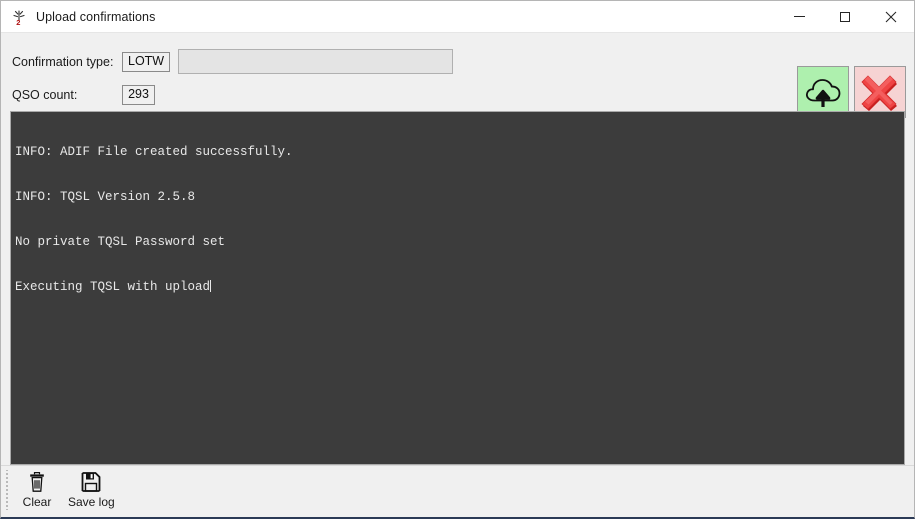 The height and width of the screenshot is (519, 915). I want to click on save-log-button: Save log, so click(91, 489).